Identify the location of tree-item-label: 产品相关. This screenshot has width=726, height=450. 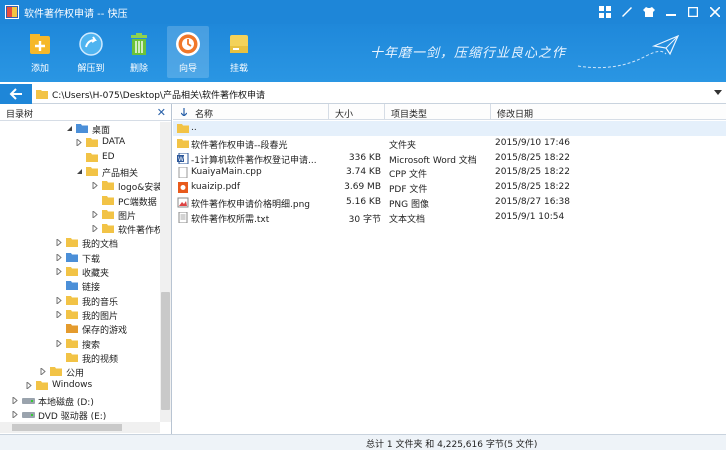
(120, 173).